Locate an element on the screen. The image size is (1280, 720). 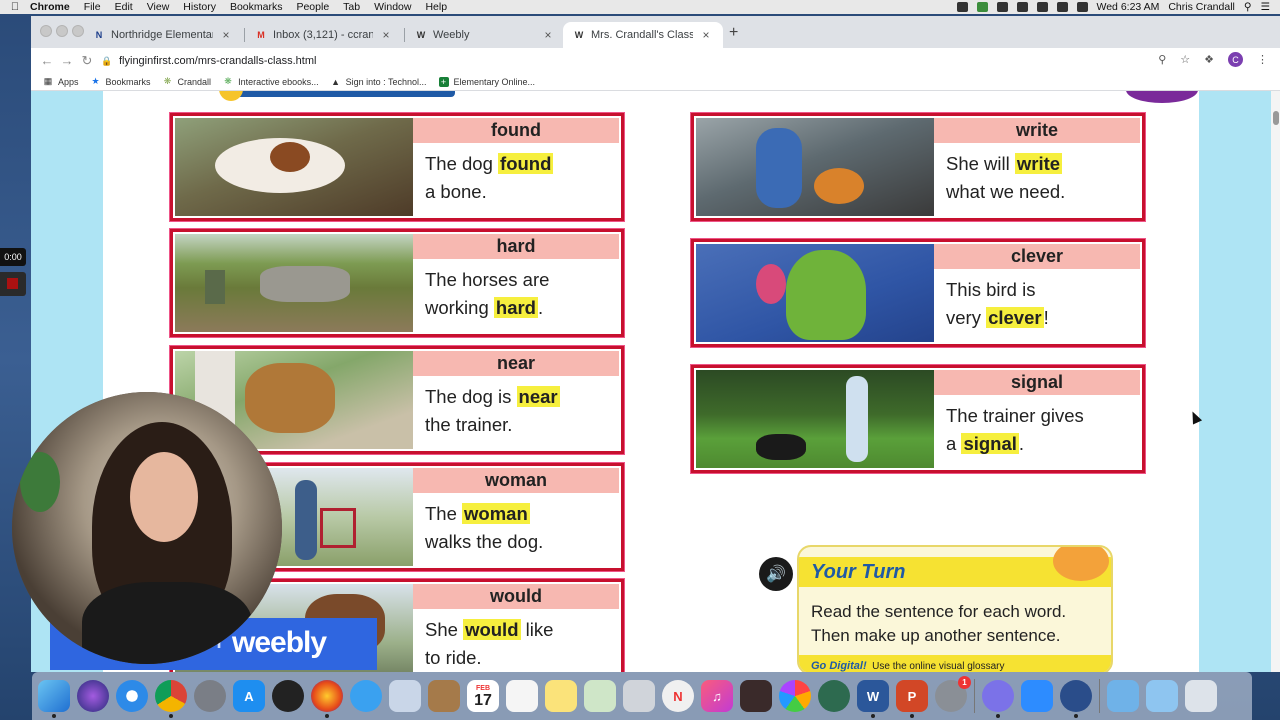
calendar-icon: FEB 17 is located at coordinates (483, 696).